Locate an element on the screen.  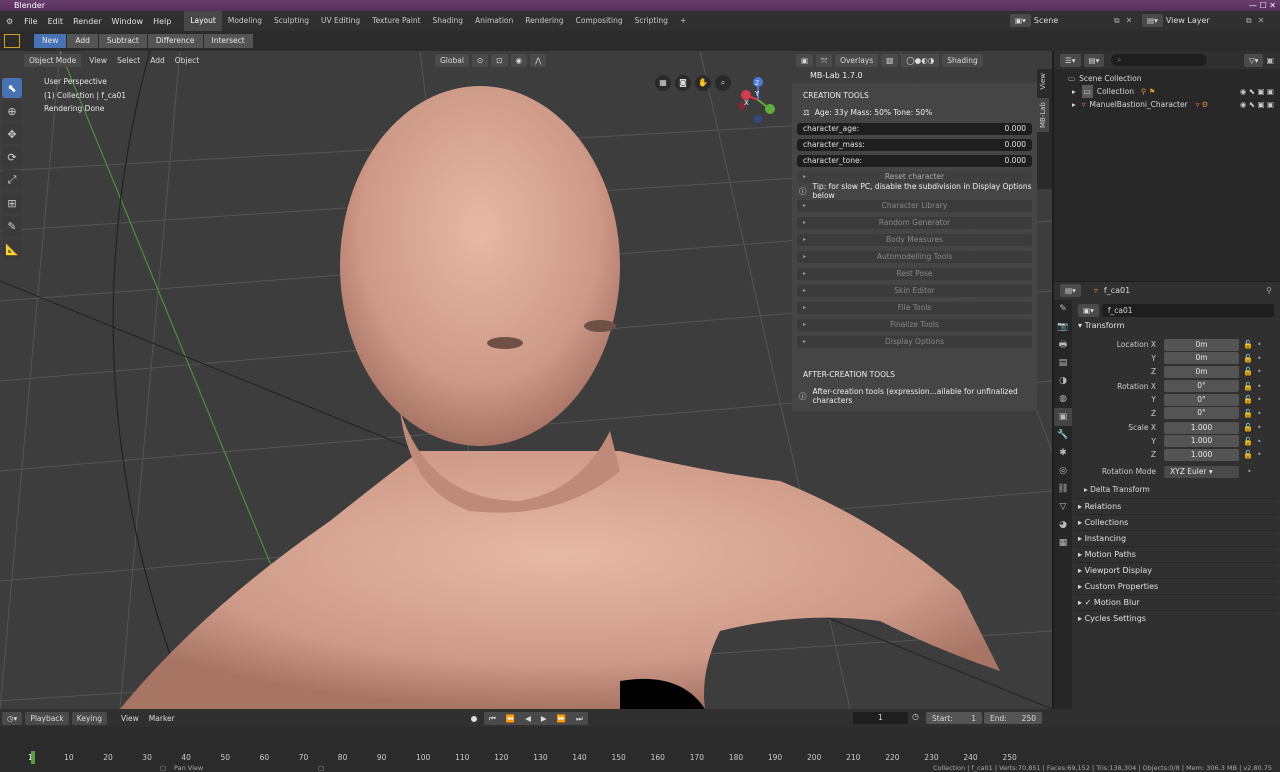
shading-dropdown: Shading is located at coordinates (962, 60).